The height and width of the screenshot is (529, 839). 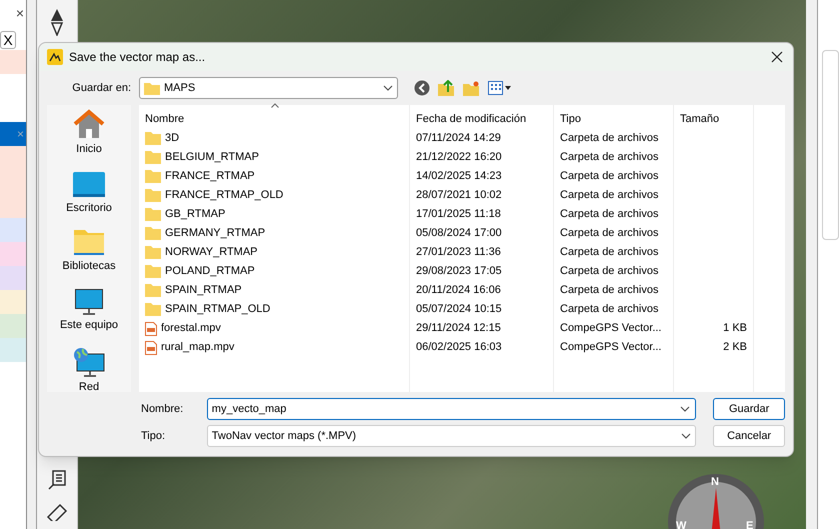 I want to click on edit-list-icon, so click(x=57, y=480).